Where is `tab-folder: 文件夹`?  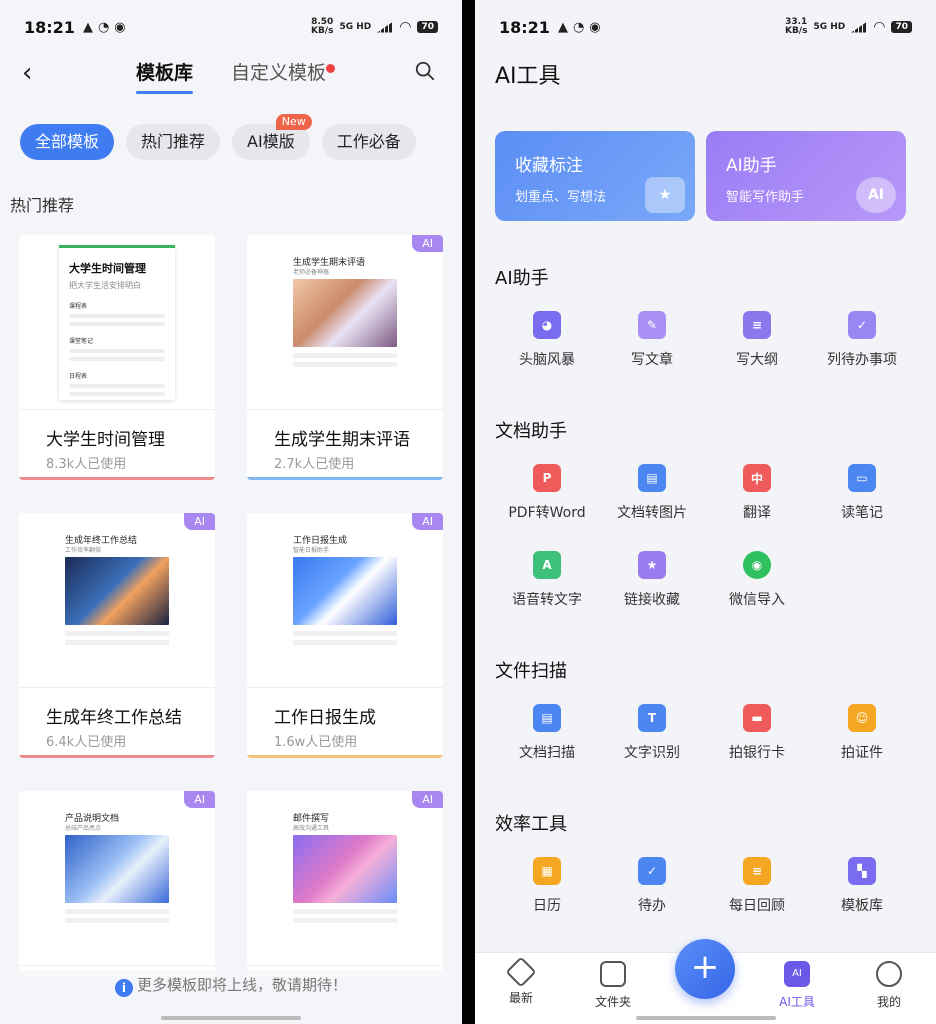
tab-folder: 文件夹 is located at coordinates (613, 985).